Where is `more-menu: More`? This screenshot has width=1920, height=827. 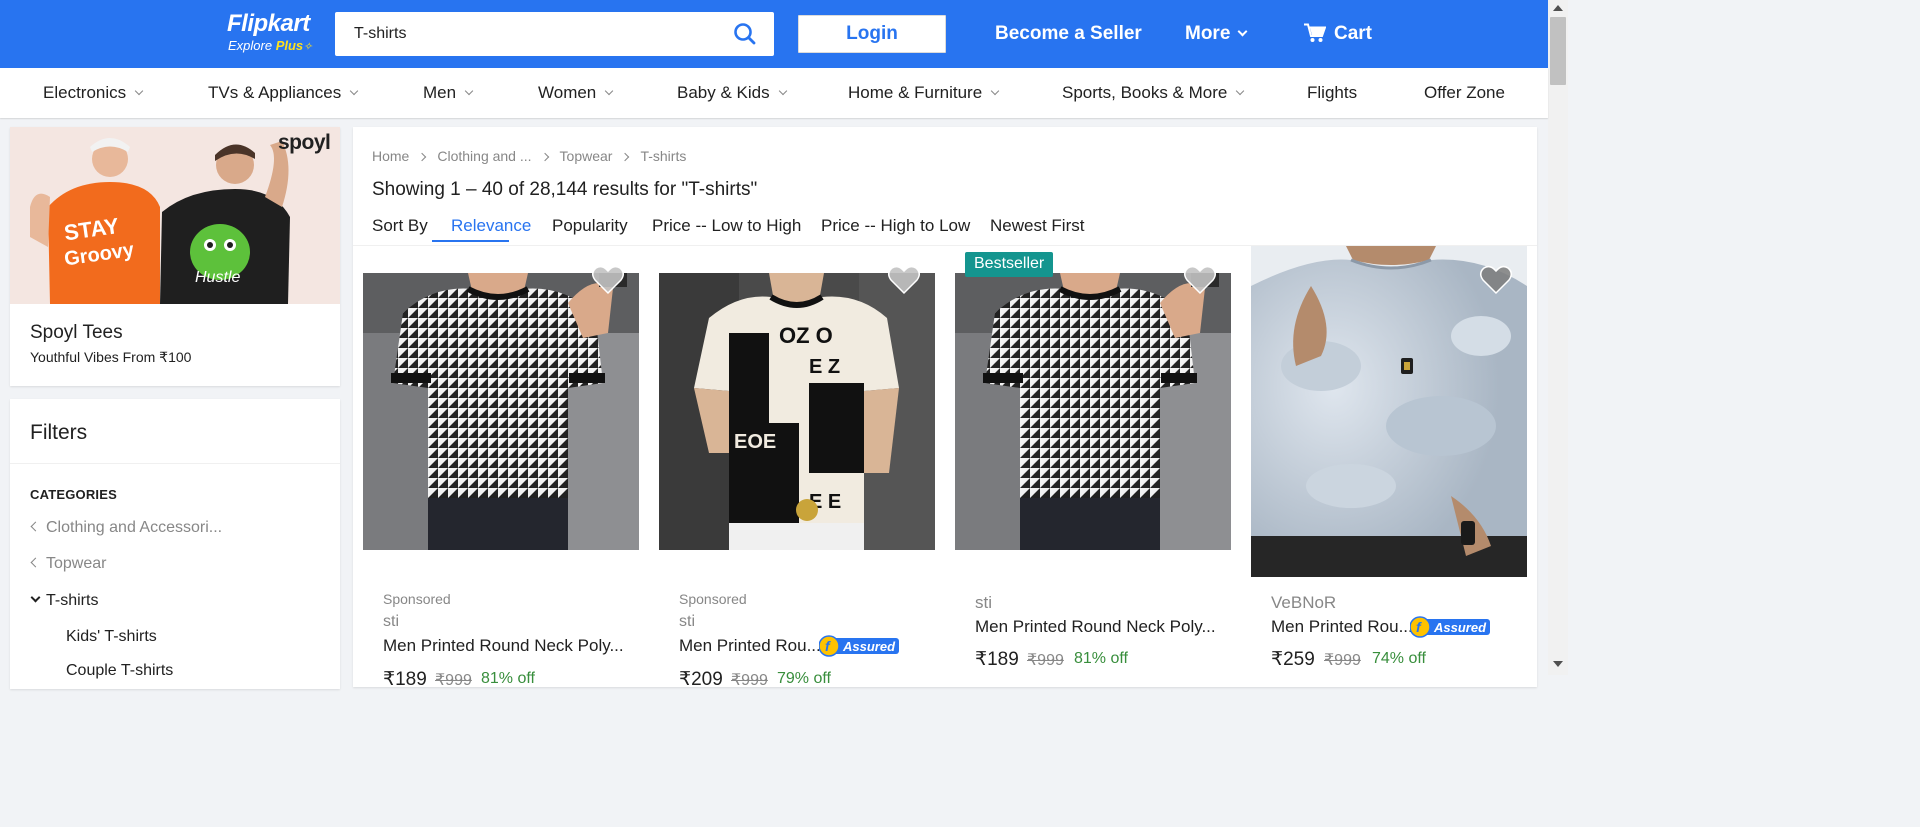 more-menu: More is located at coordinates (1216, 34).